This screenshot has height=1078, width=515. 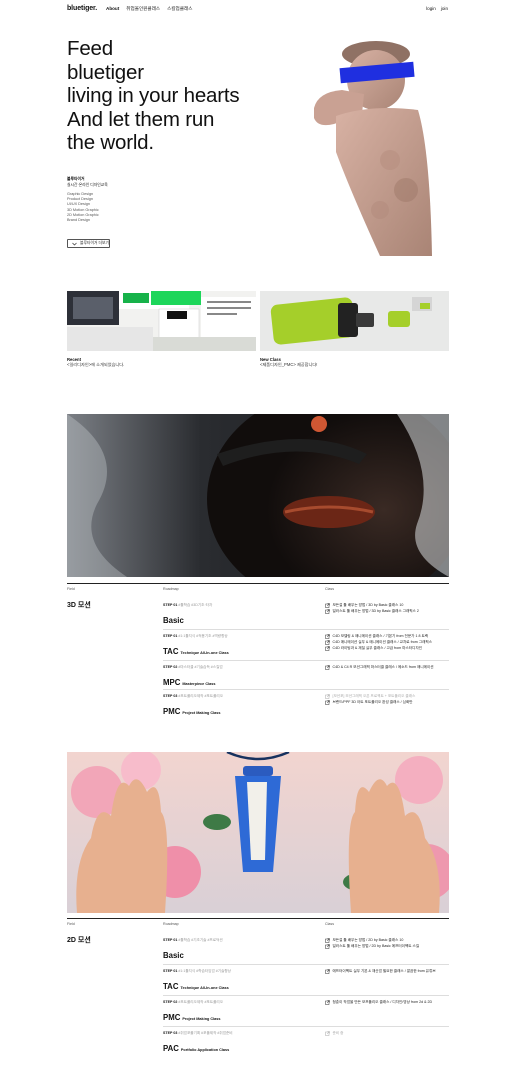 I want to click on new-class-card-subtitle: <제품디자인_PMC> 제공합니다!, so click(x=289, y=365).